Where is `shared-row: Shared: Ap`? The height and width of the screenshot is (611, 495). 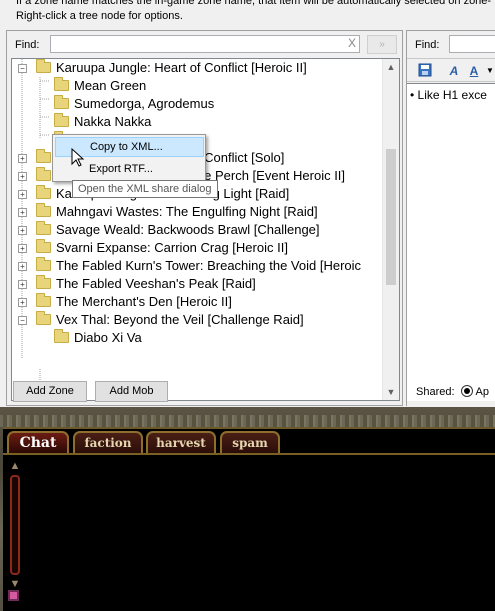
shared-row: Shared: Ap is located at coordinates (452, 391).